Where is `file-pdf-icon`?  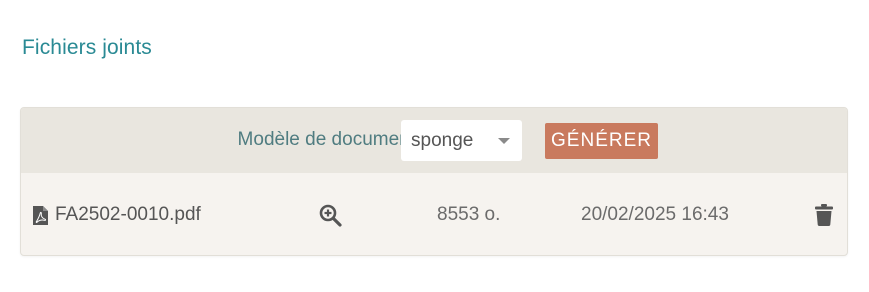
file-pdf-icon is located at coordinates (40, 215).